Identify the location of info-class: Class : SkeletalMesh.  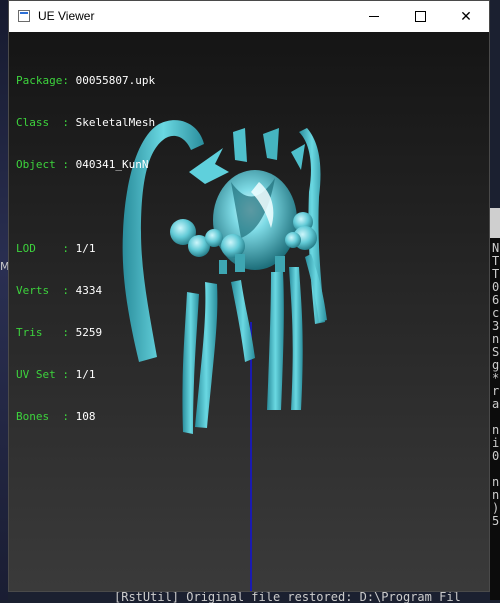
(85, 123).